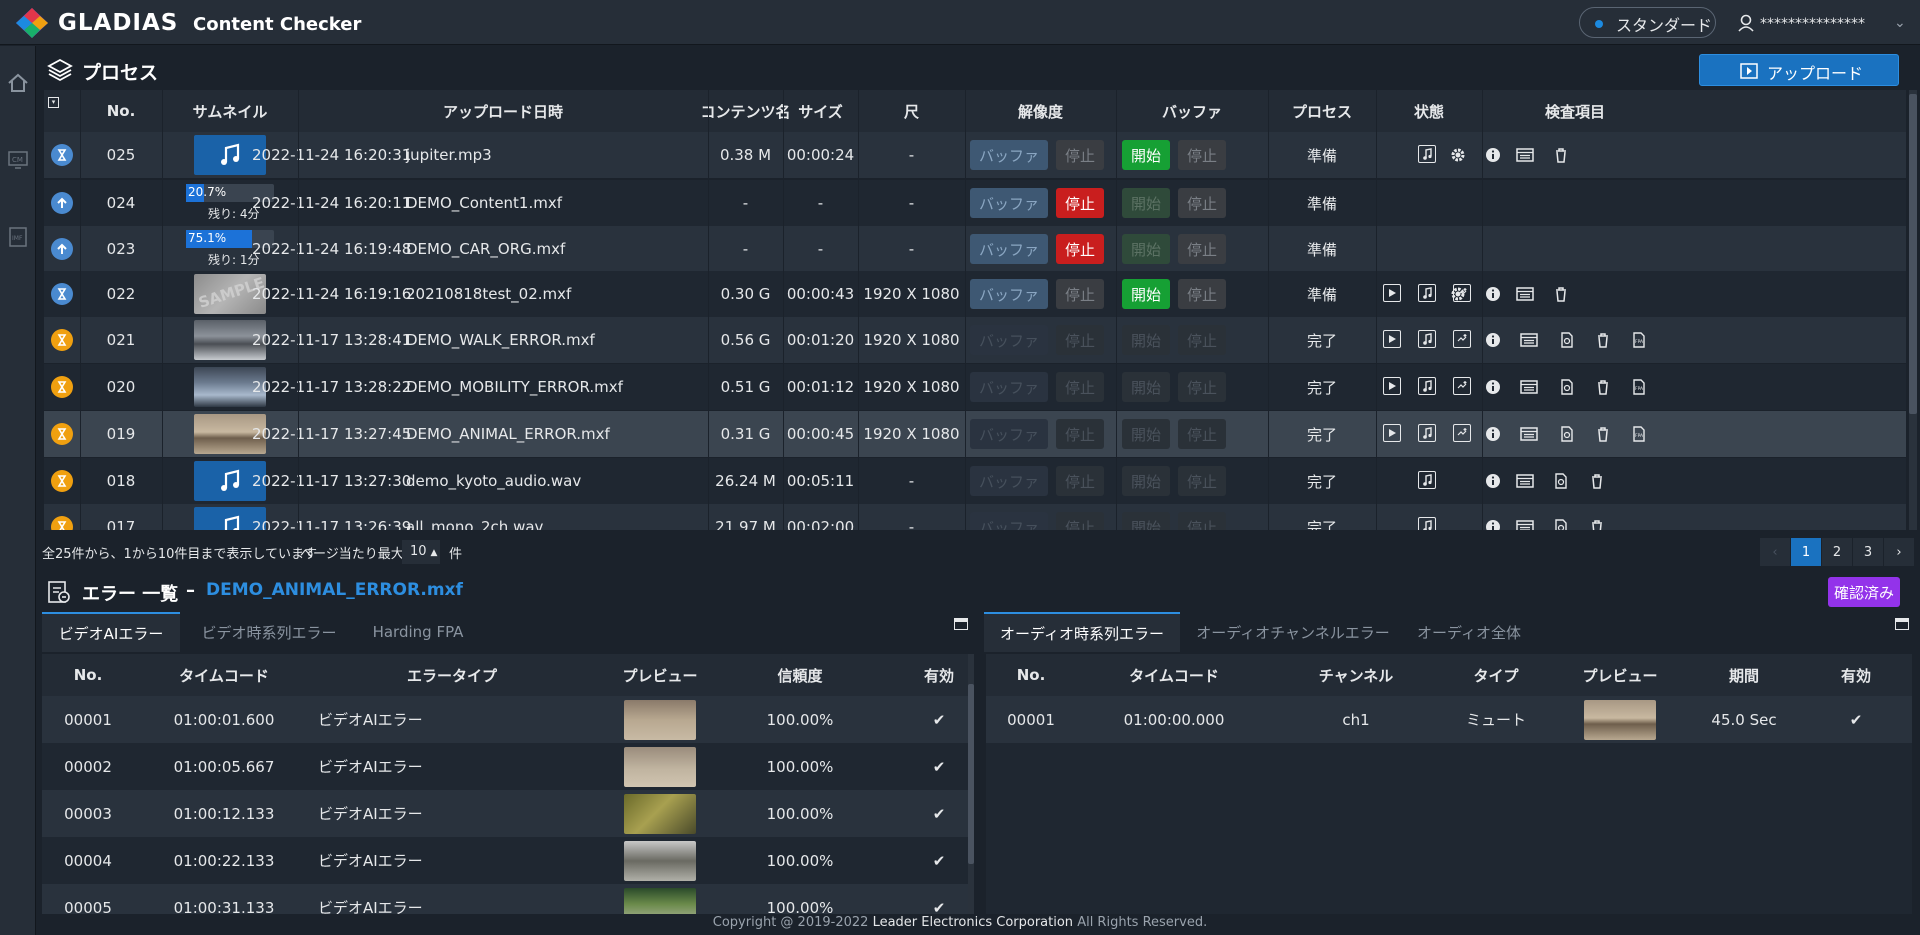 This screenshot has height=935, width=1920. Describe the element at coordinates (1744, 675) in the screenshot. I see `column-header: 期間` at that location.